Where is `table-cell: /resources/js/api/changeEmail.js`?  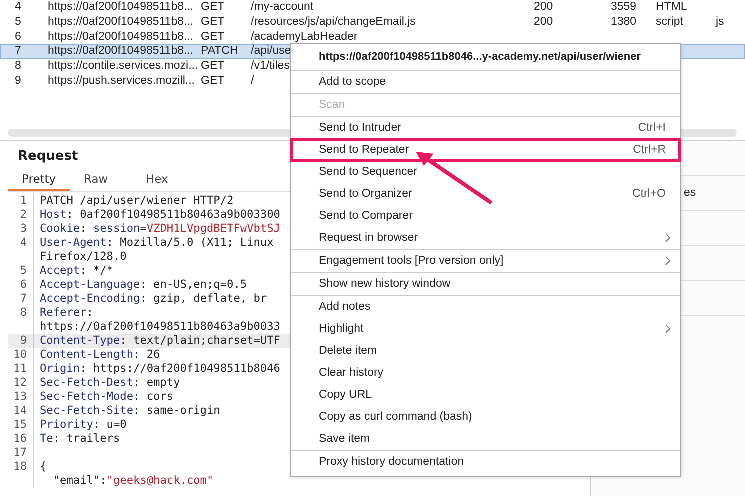
table-cell: /resources/js/api/changeEmail.js is located at coordinates (333, 22).